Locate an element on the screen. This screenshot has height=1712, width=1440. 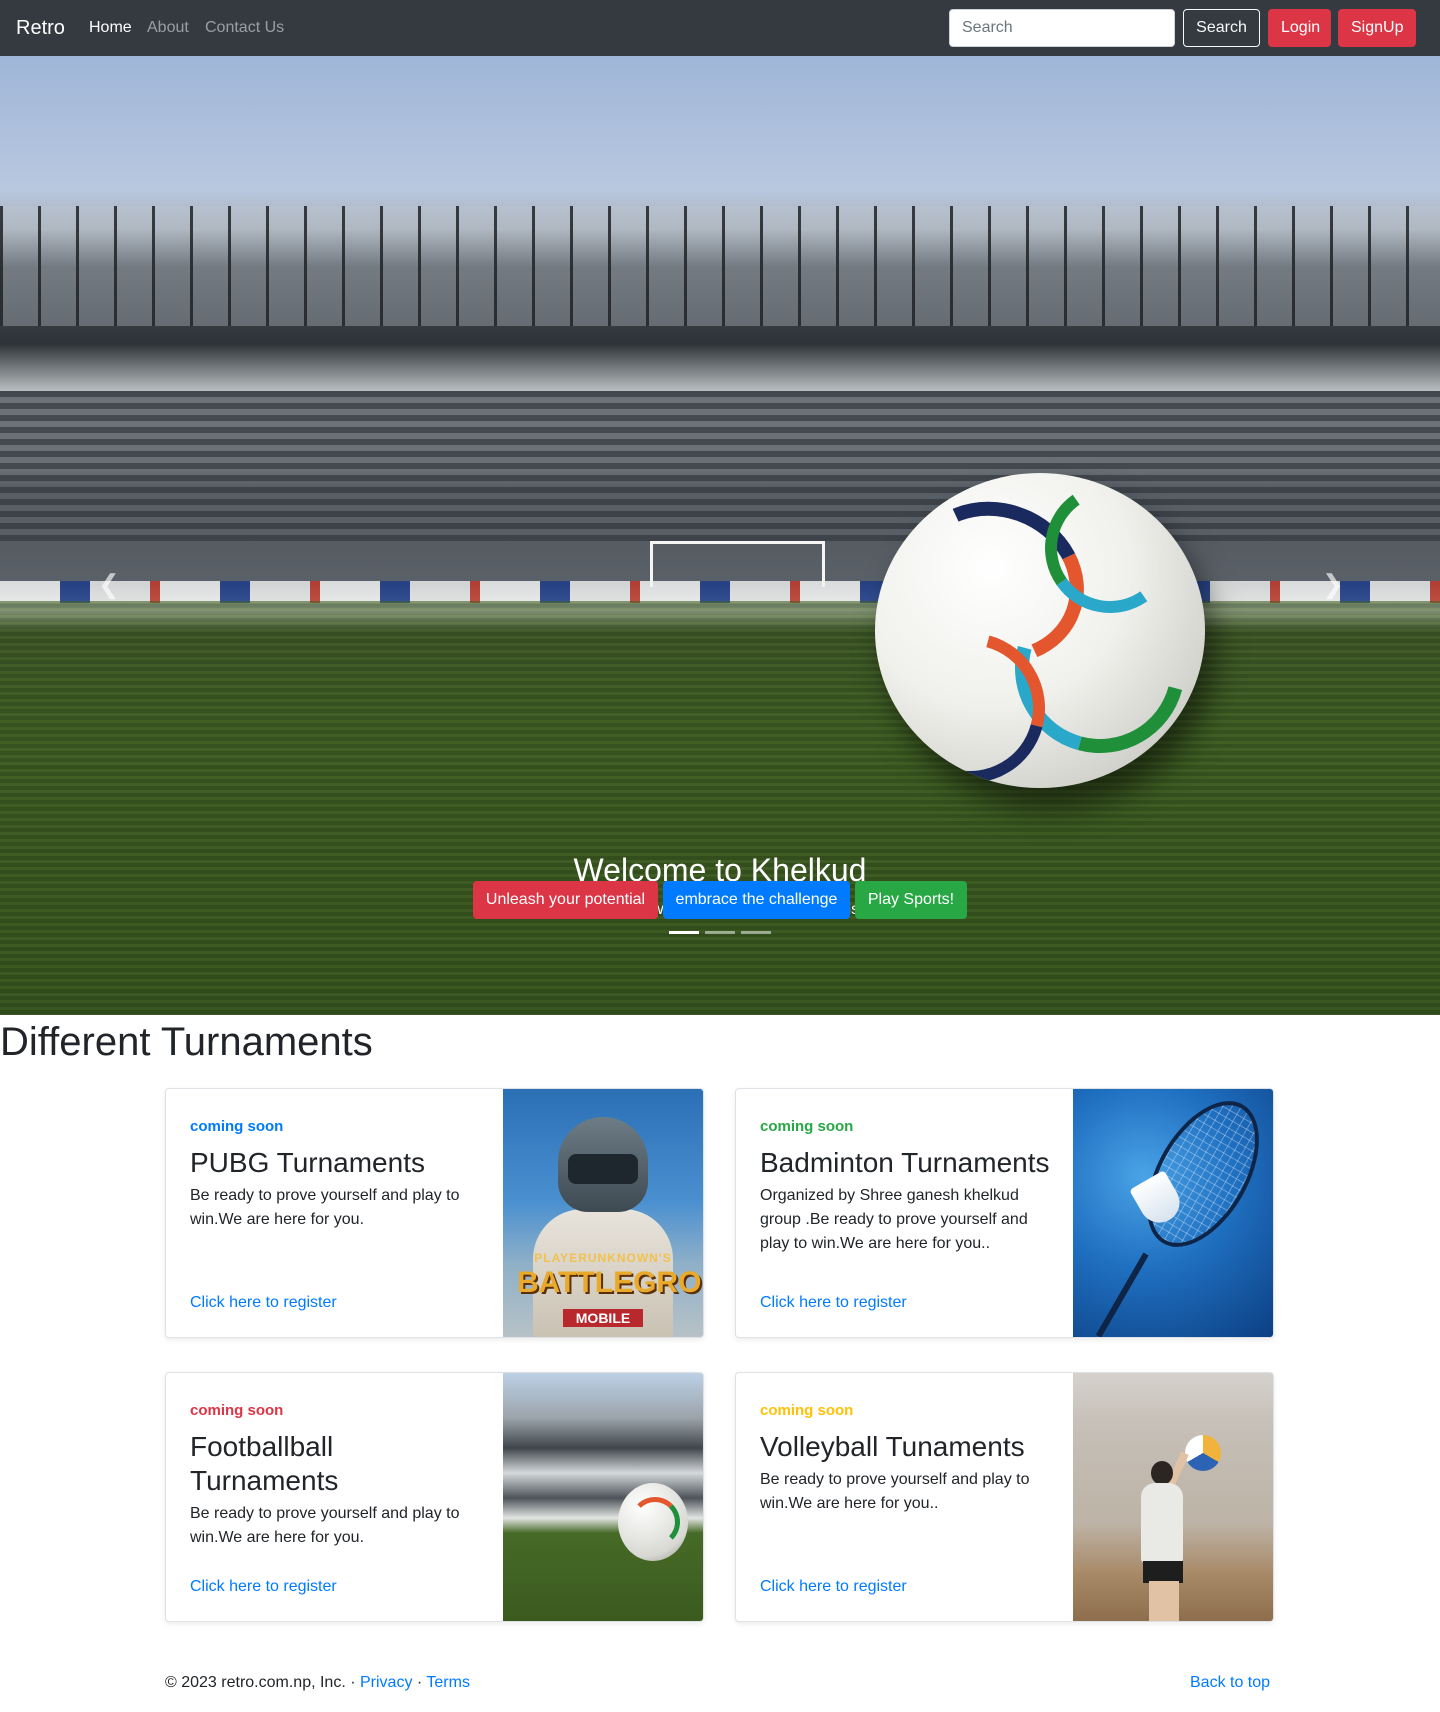
privacy-link: Privacy is located at coordinates (386, 1682).